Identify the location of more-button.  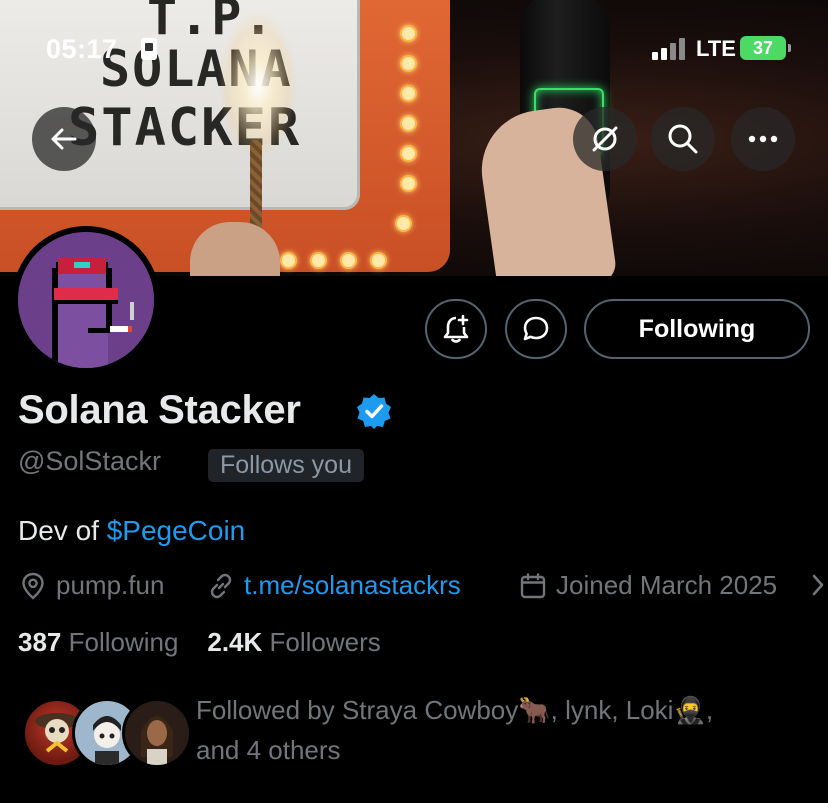
(763, 139).